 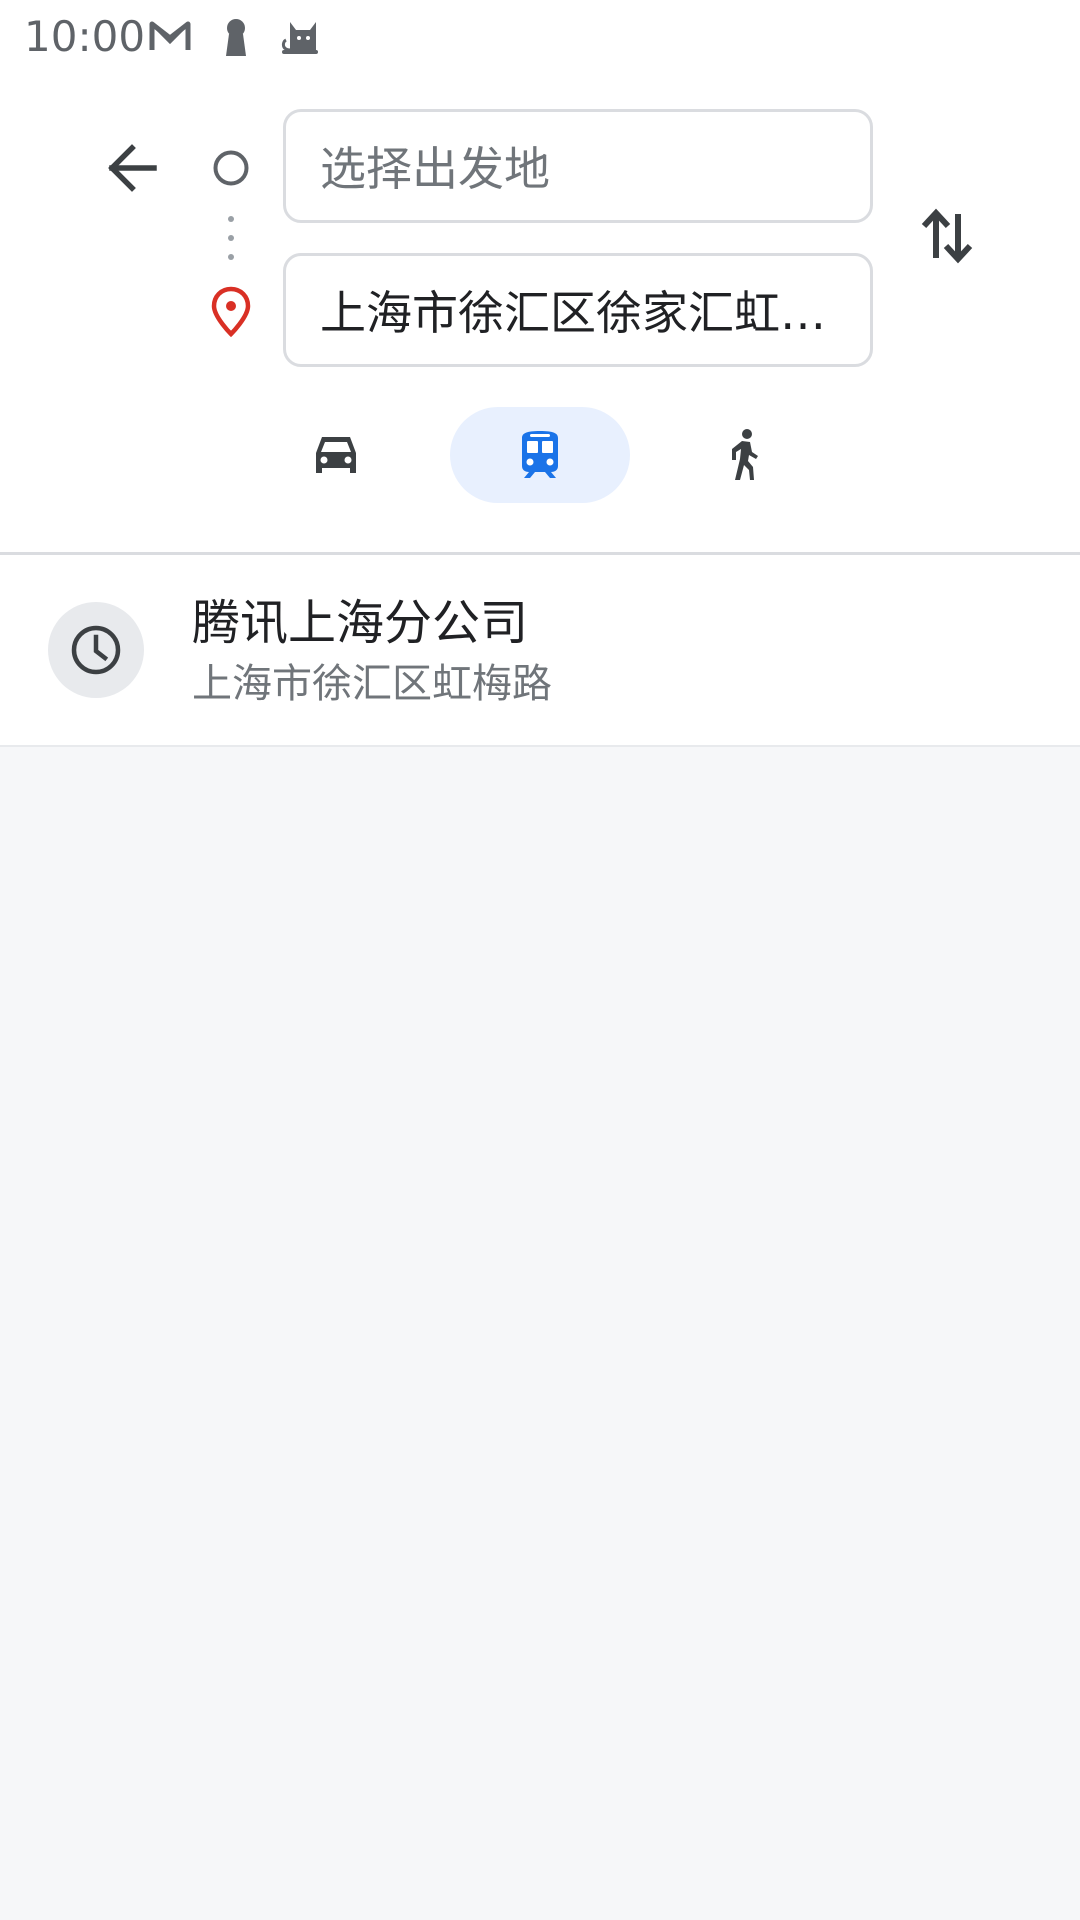 What do you see at coordinates (578, 166) in the screenshot?
I see `origin-input: 选择出发地` at bounding box center [578, 166].